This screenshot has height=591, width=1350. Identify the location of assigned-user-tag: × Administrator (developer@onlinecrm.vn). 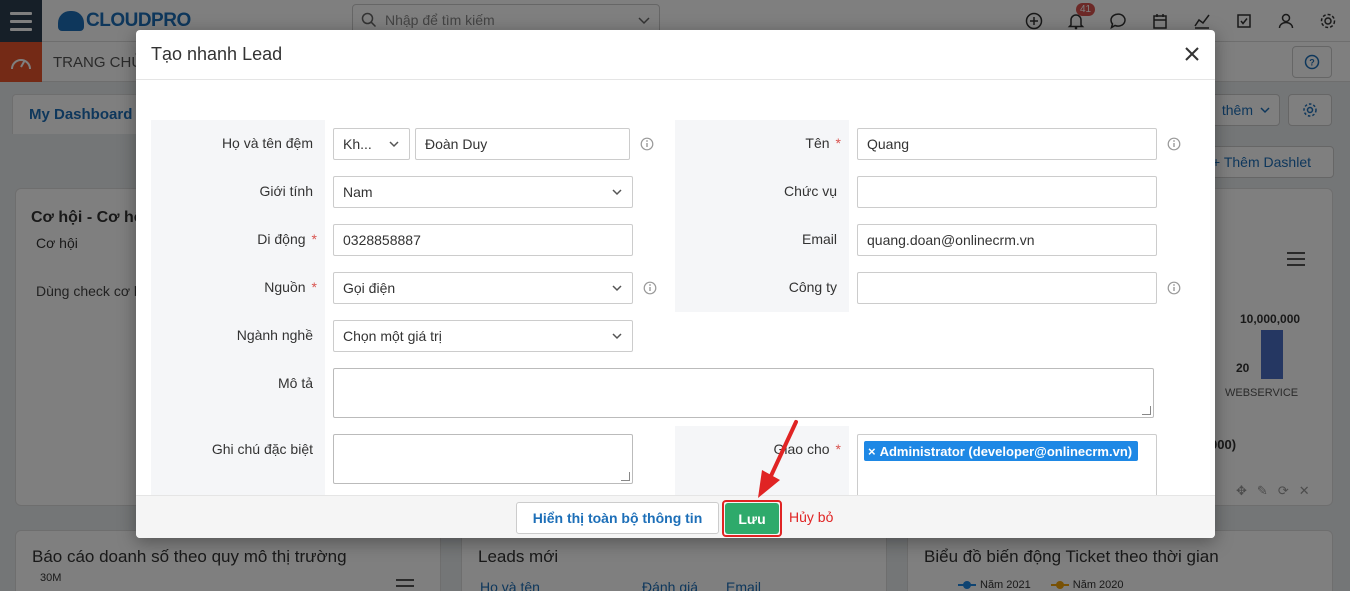
(1001, 451).